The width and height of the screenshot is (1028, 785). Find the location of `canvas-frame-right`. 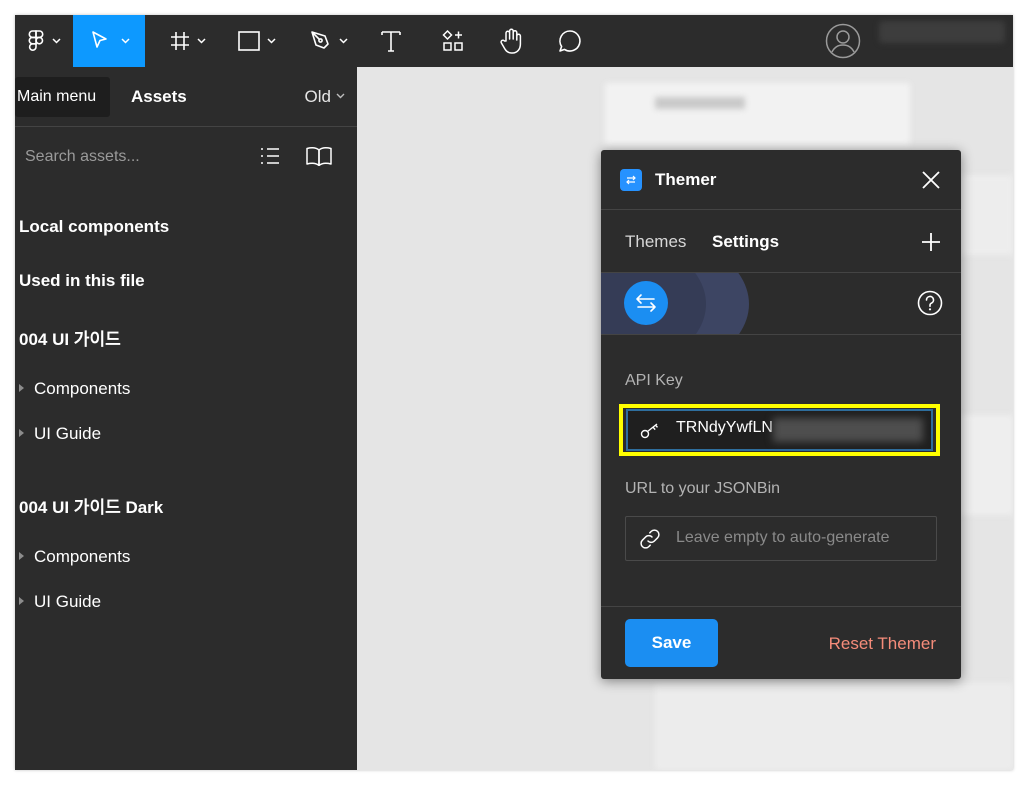

canvas-frame-right is located at coordinates (986, 215).